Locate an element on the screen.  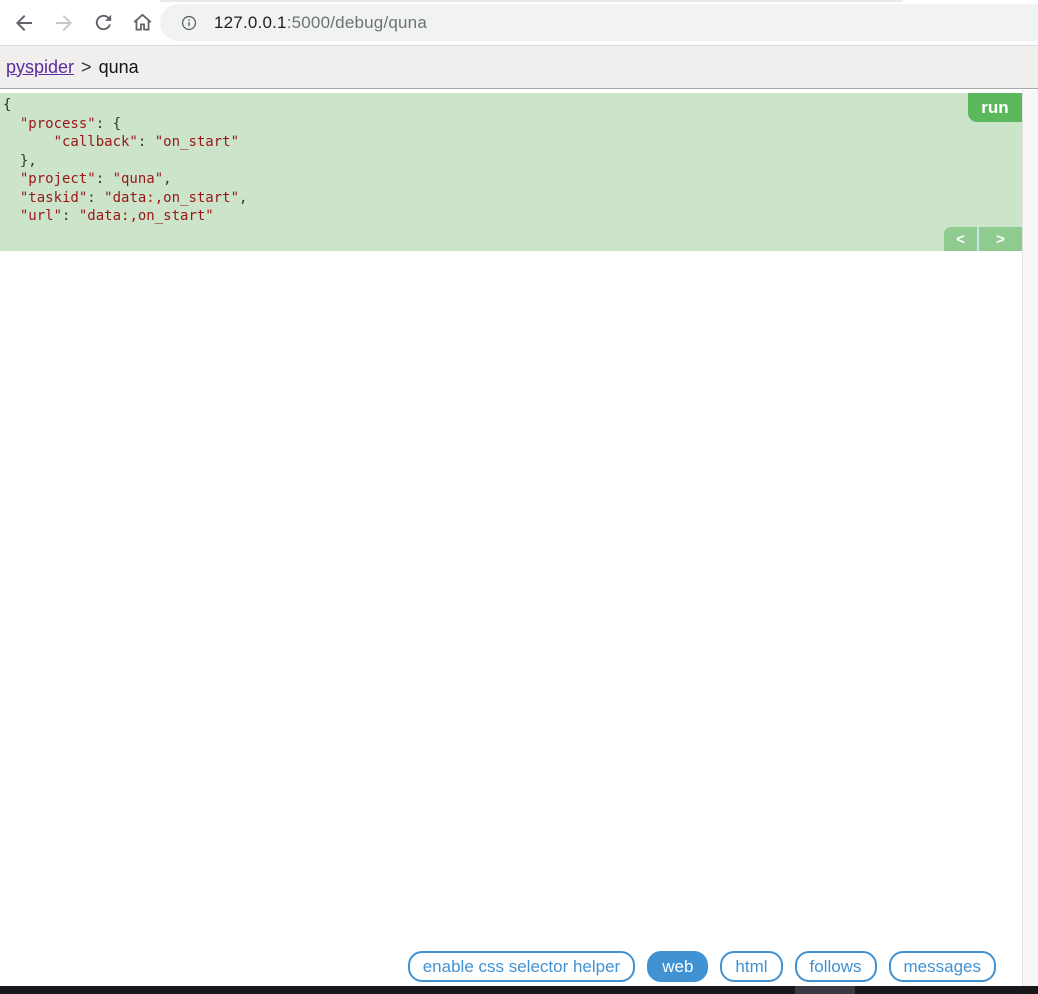
footer-button-messages: messages is located at coordinates (942, 966).